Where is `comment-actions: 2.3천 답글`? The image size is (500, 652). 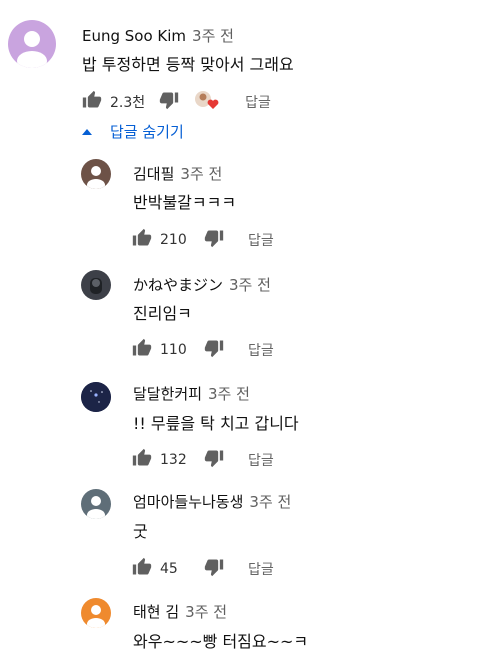
comment-actions: 2.3천 답글 is located at coordinates (176, 102).